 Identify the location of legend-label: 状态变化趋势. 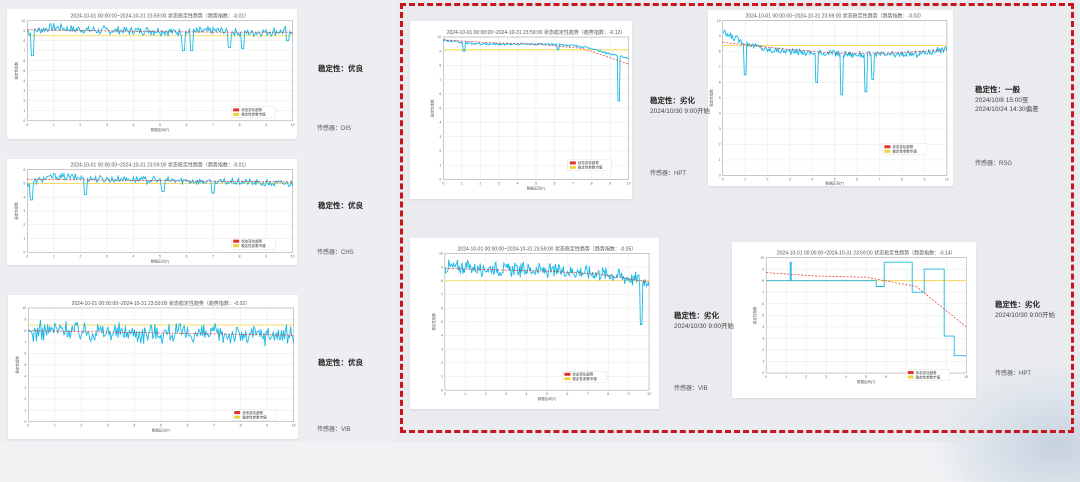
(902, 146).